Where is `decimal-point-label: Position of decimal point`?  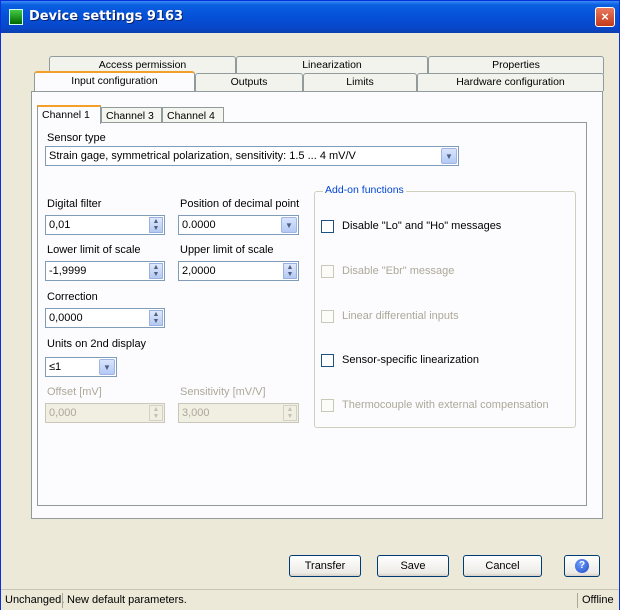 decimal-point-label: Position of decimal point is located at coordinates (240, 204).